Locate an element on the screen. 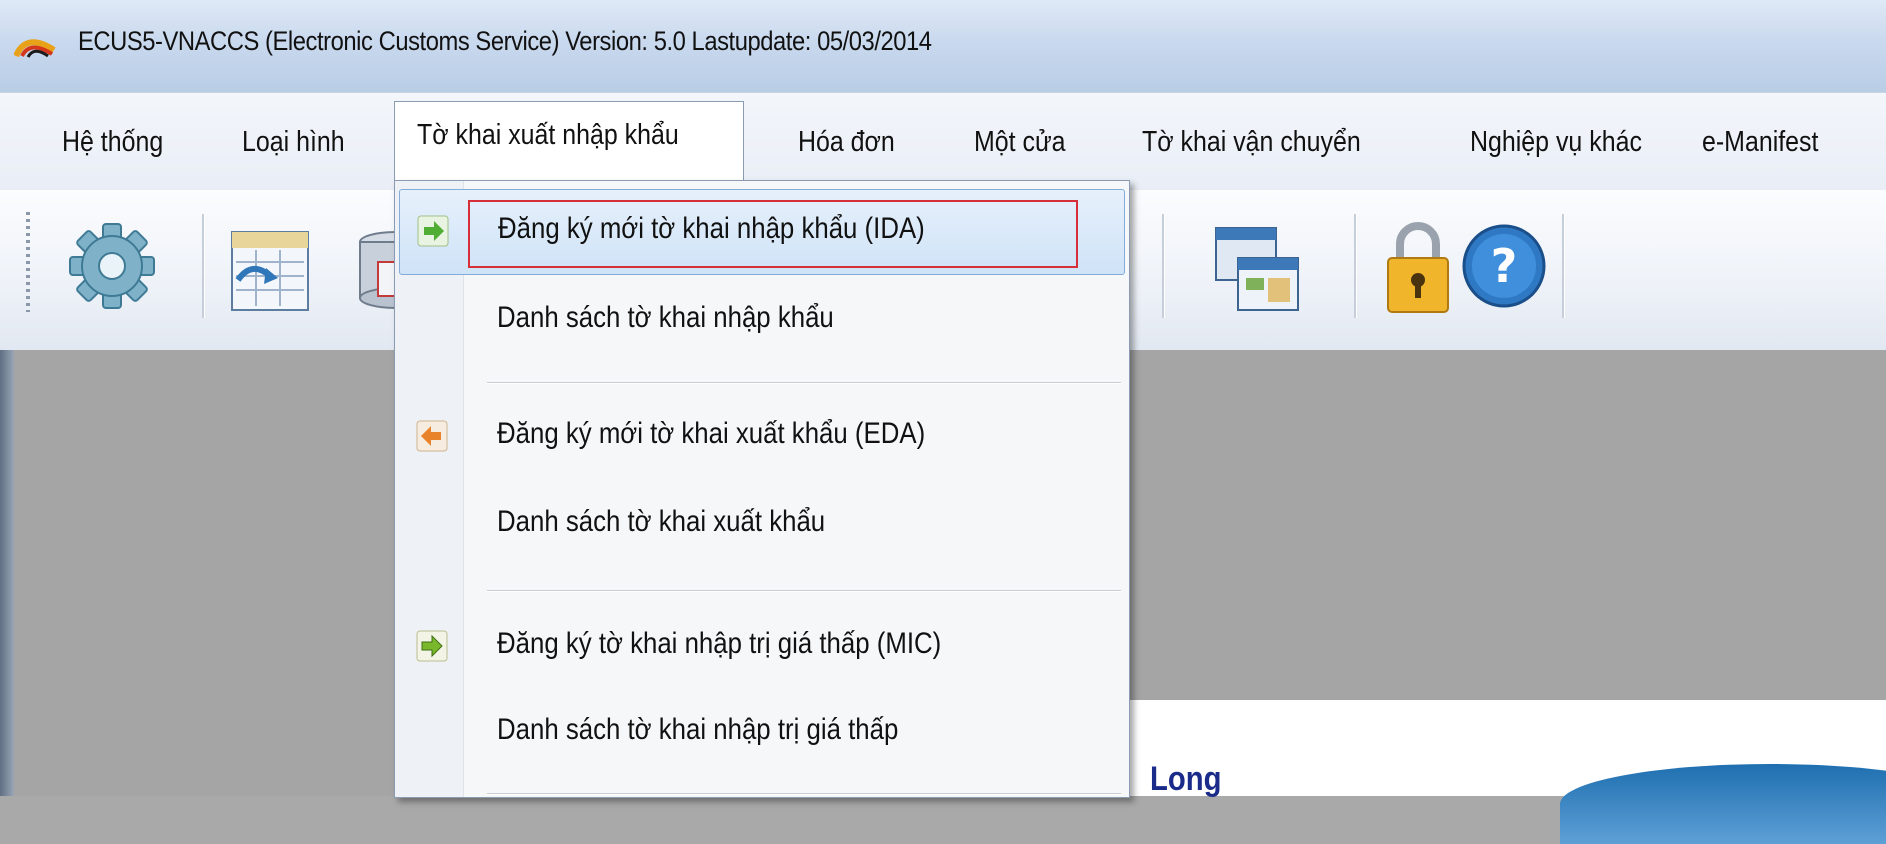 The image size is (1886, 844). menu-to-khai-xuat-nhap-khau: Tờ khai xuất nhập khẩu is located at coordinates (569, 141).